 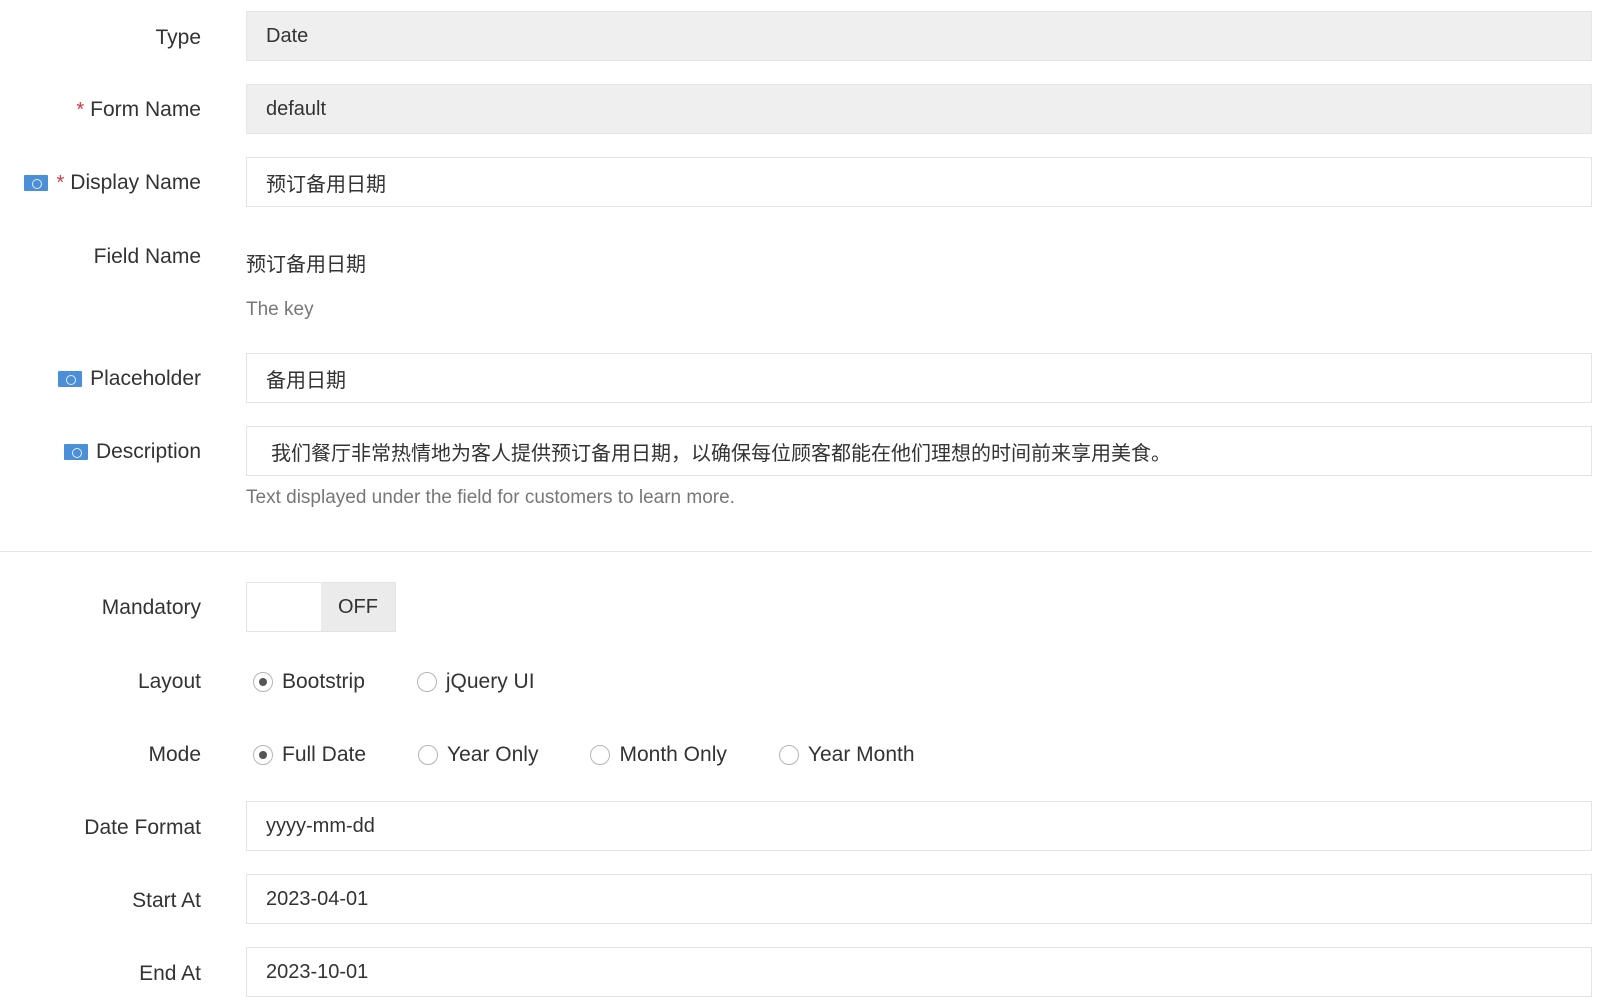 I want to click on mandatory-toggle: OFF, so click(x=321, y=607).